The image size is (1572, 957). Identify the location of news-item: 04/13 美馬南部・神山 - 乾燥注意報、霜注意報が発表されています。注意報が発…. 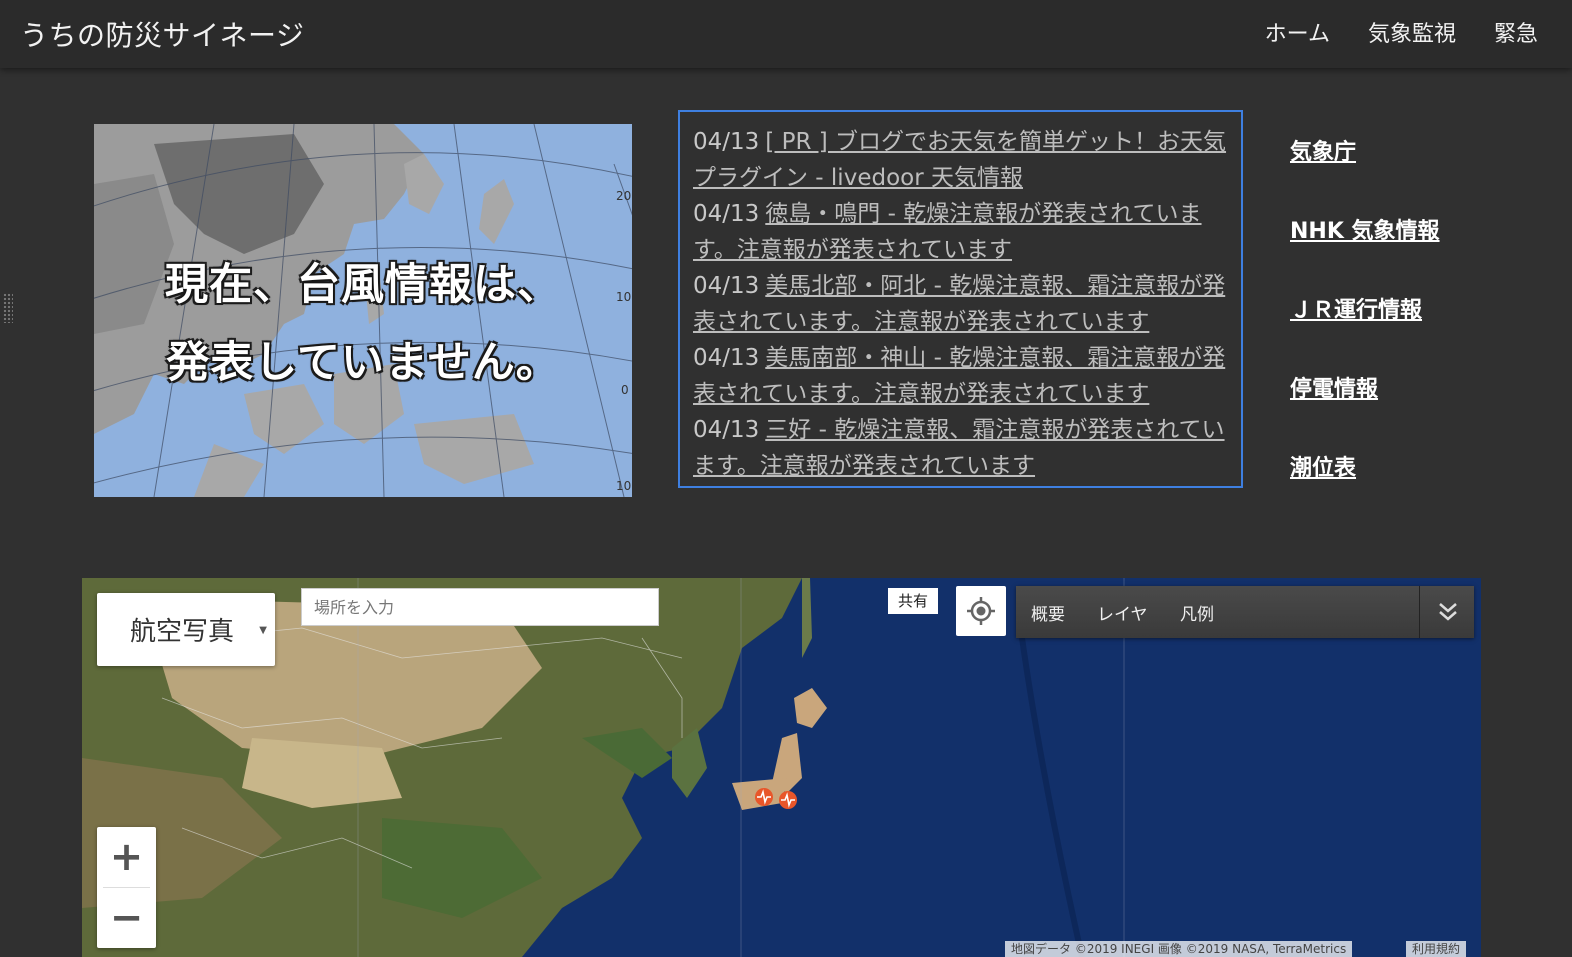
(961, 376).